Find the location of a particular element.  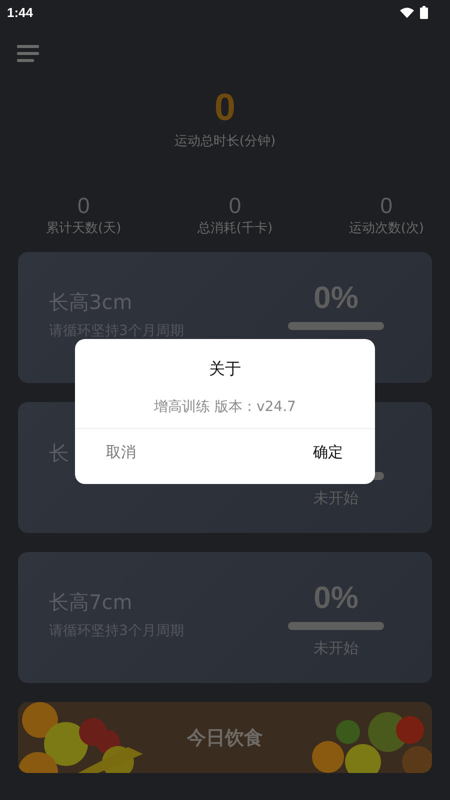

banner-title: 今日饮食 is located at coordinates (225, 738).